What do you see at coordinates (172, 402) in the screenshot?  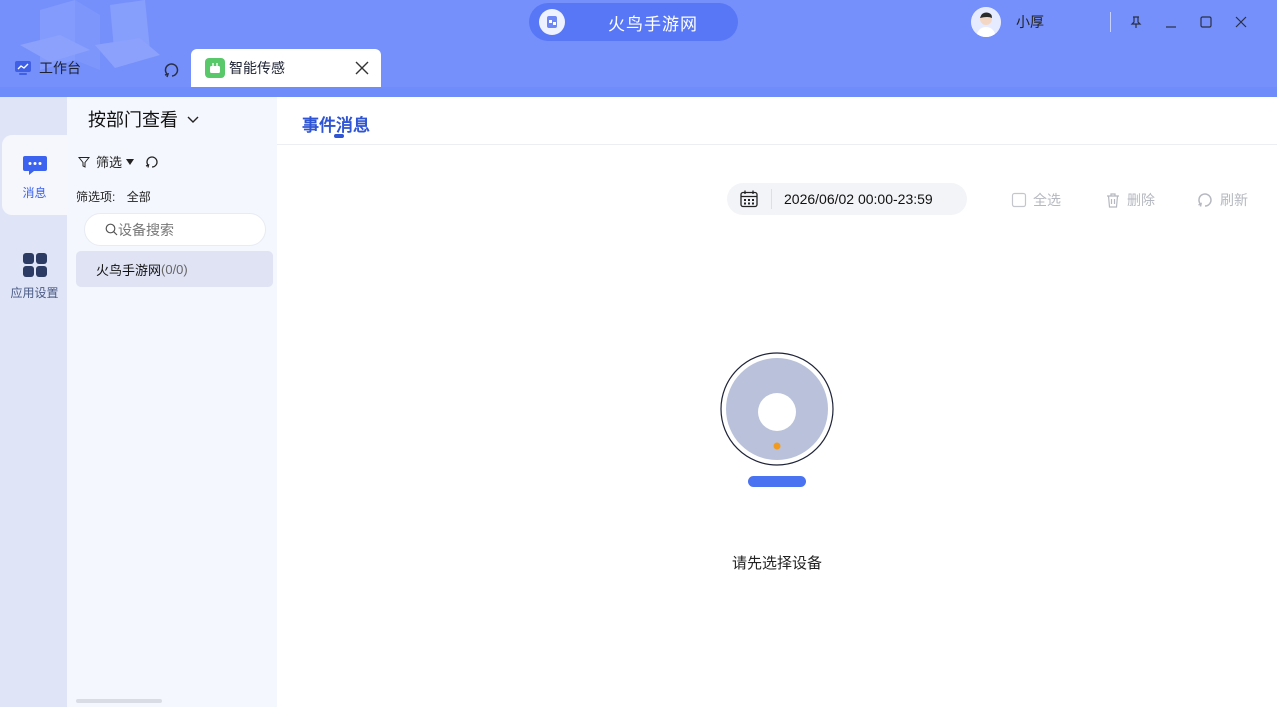 I see `device-panel: 按部门查看 筛选 筛选项: 全部 设备搜索 火鸟手游网 (0/0)` at bounding box center [172, 402].